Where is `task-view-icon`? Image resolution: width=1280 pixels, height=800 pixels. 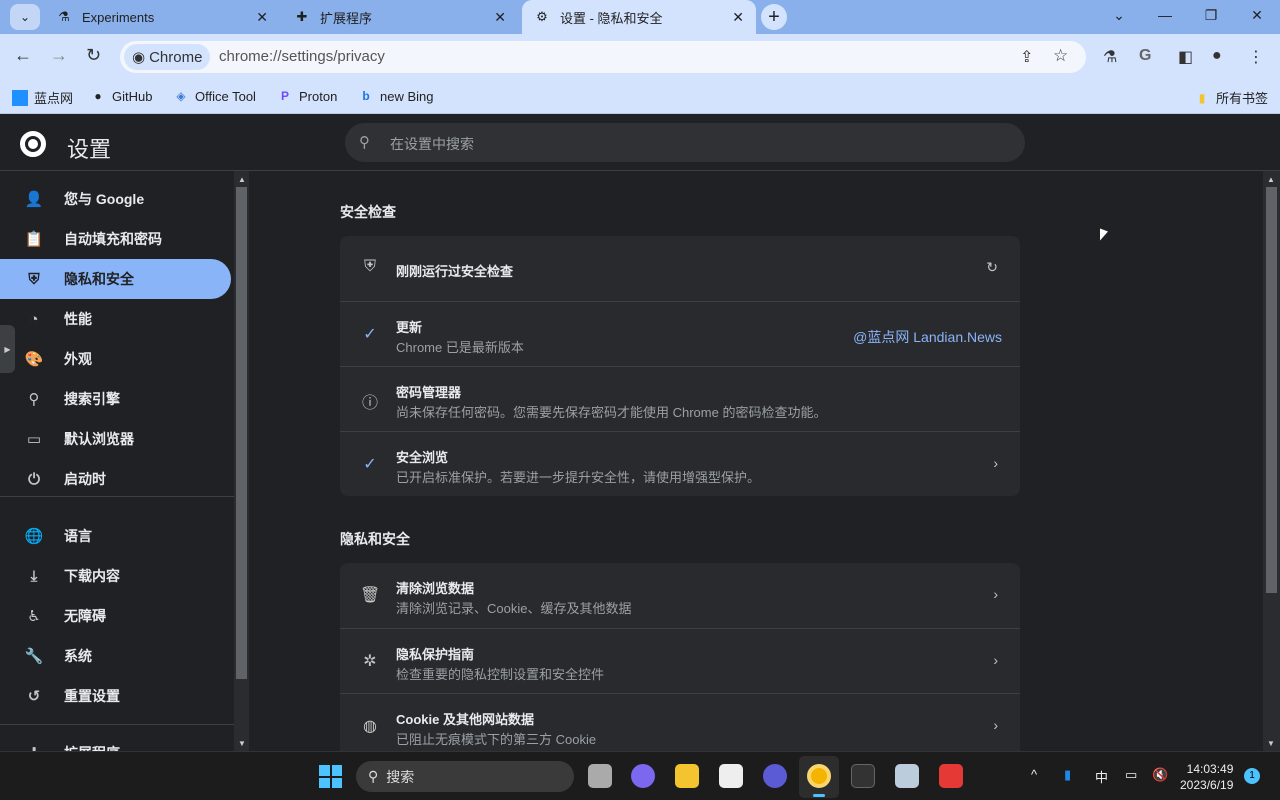 task-view-icon is located at coordinates (600, 776).